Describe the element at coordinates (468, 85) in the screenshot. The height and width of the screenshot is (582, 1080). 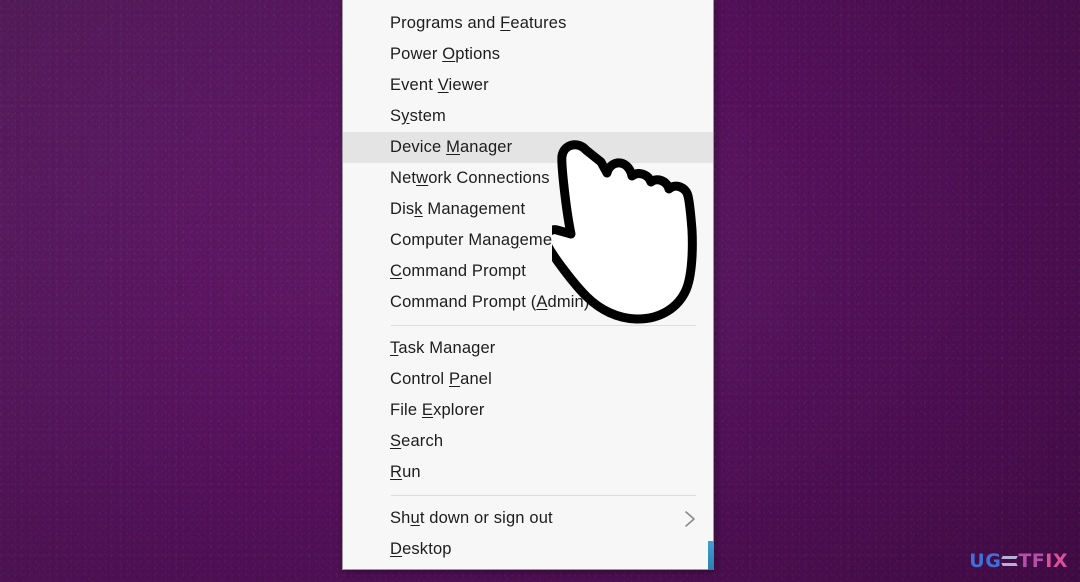
I see `menu-item-label-post: iewer` at that location.